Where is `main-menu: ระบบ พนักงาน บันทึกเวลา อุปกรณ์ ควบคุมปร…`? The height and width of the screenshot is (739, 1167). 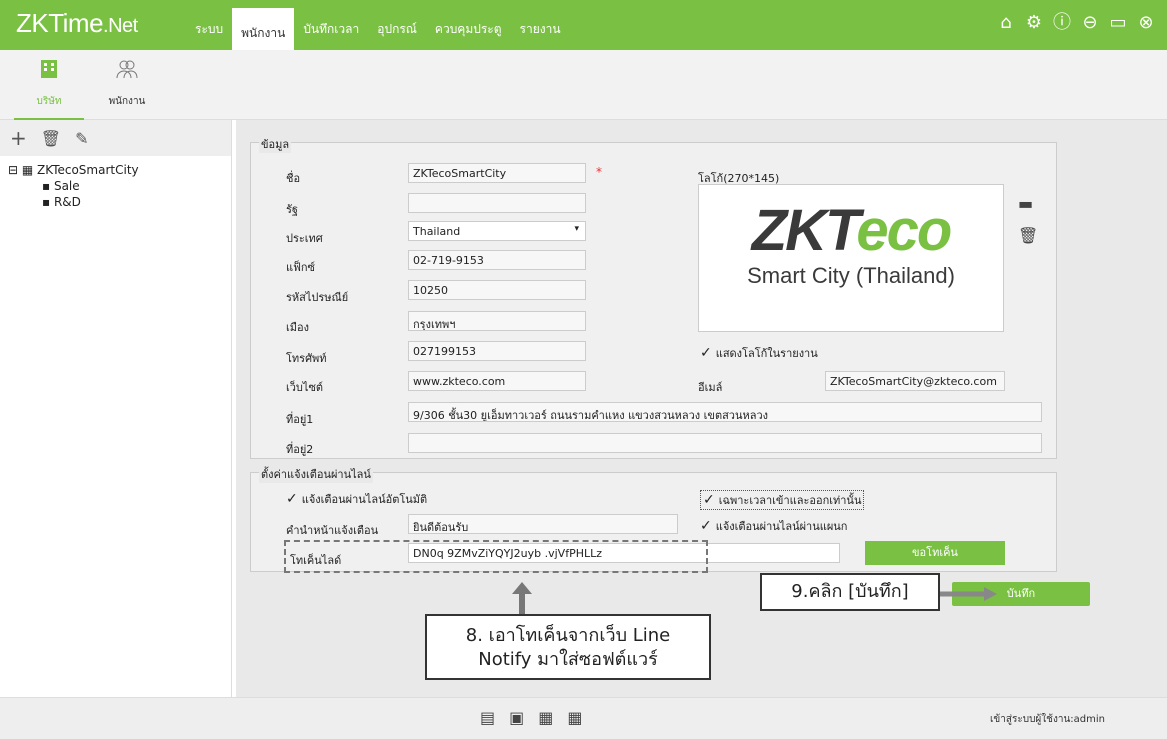 main-menu: ระบบ พนักงาน บันทึกเวลา อุปกรณ์ ควบคุมปร… is located at coordinates (378, 25).